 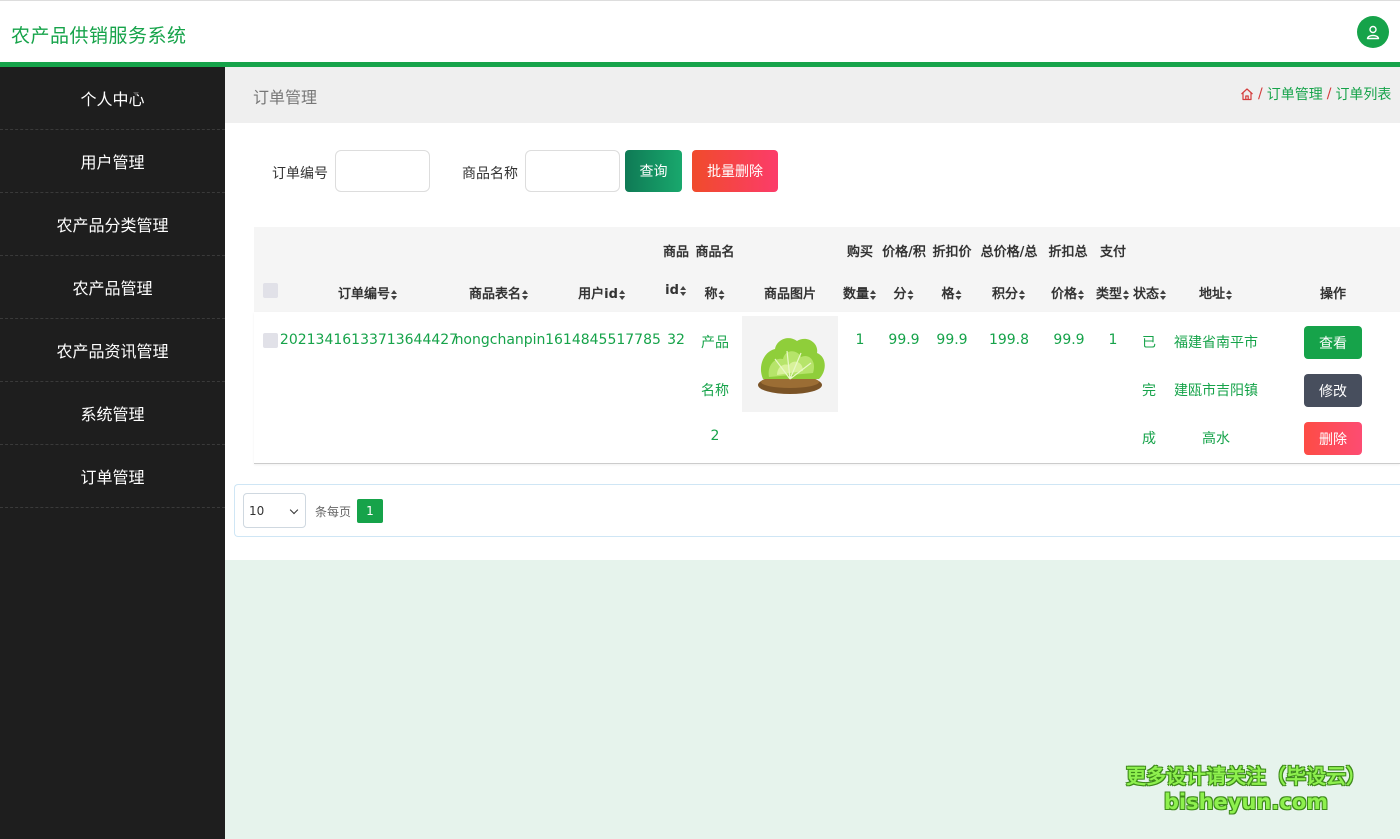 I want to click on th-price: 分, so click(x=903, y=292).